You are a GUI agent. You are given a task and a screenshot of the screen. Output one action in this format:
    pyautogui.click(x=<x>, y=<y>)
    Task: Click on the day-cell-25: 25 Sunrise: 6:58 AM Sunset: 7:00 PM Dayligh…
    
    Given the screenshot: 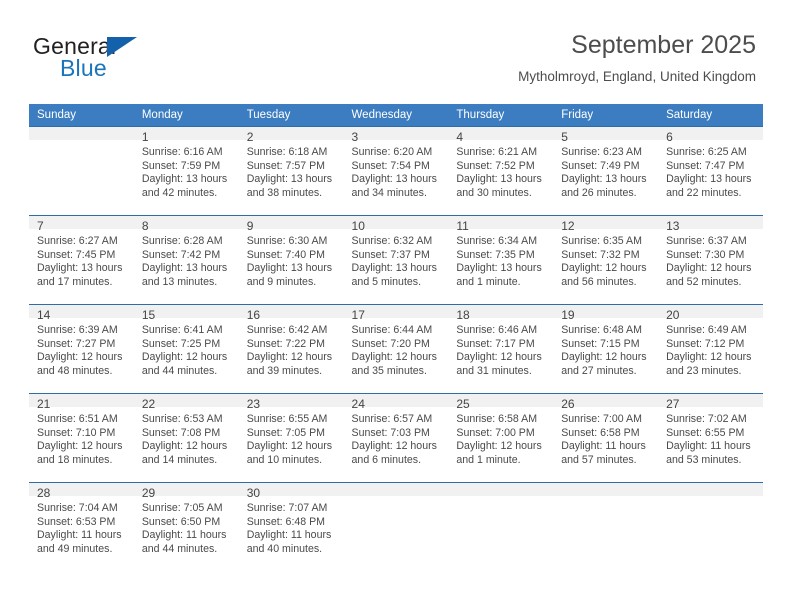 What is the action you would take?
    pyautogui.click(x=501, y=438)
    